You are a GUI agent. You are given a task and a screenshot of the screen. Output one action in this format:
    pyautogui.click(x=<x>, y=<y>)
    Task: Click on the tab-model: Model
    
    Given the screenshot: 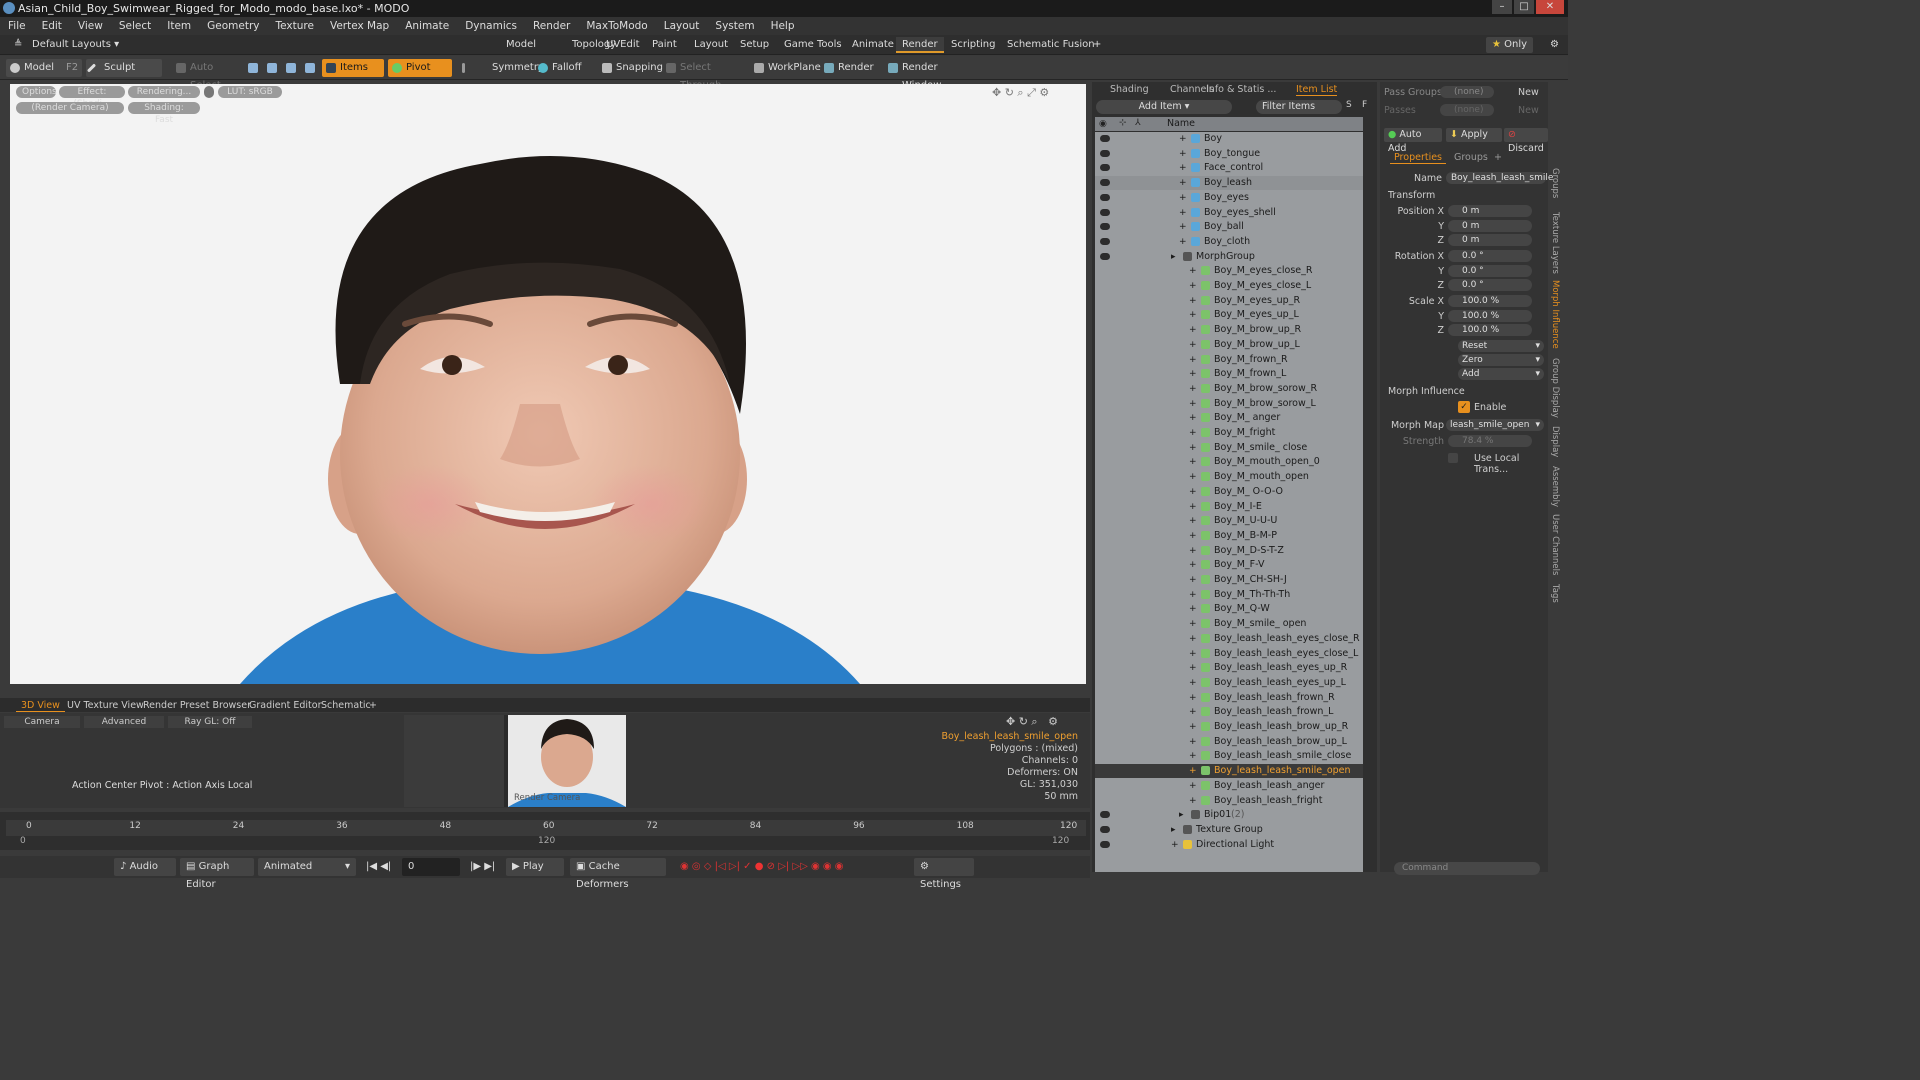 What is the action you would take?
    pyautogui.click(x=521, y=45)
    